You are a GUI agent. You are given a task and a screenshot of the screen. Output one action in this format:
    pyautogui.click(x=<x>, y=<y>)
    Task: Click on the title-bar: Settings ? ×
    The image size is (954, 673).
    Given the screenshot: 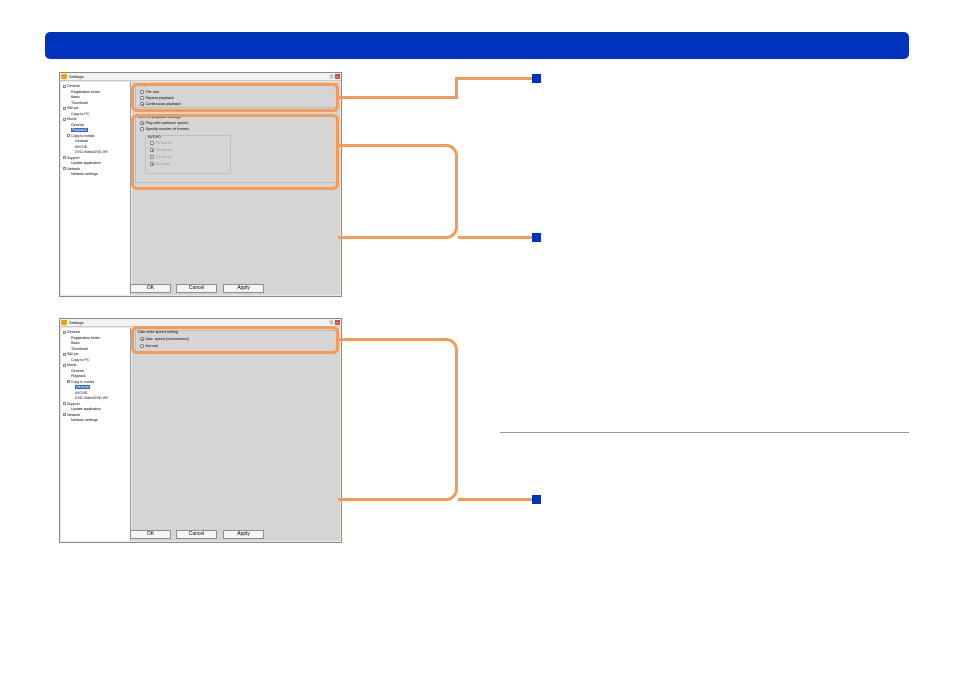 What is the action you would take?
    pyautogui.click(x=200, y=77)
    